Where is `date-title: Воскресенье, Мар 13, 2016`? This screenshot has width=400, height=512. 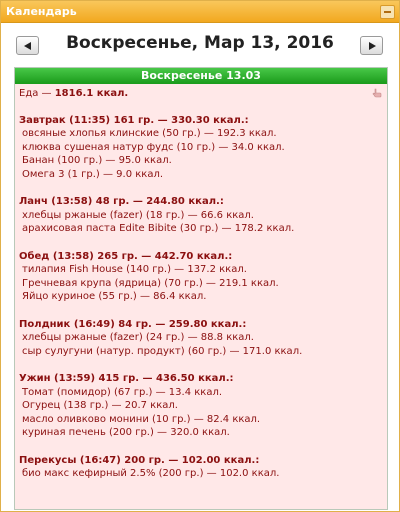 date-title: Воскресенье, Мар 13, 2016 is located at coordinates (200, 43).